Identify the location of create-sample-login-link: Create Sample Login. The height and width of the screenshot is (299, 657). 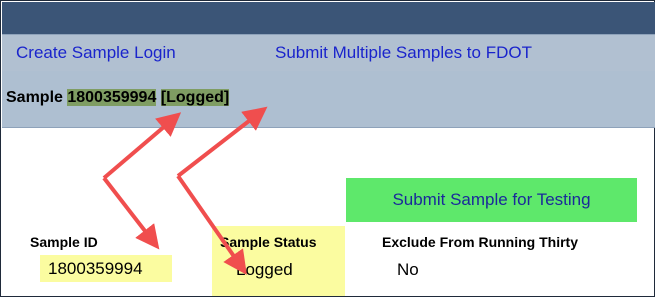
(96, 53).